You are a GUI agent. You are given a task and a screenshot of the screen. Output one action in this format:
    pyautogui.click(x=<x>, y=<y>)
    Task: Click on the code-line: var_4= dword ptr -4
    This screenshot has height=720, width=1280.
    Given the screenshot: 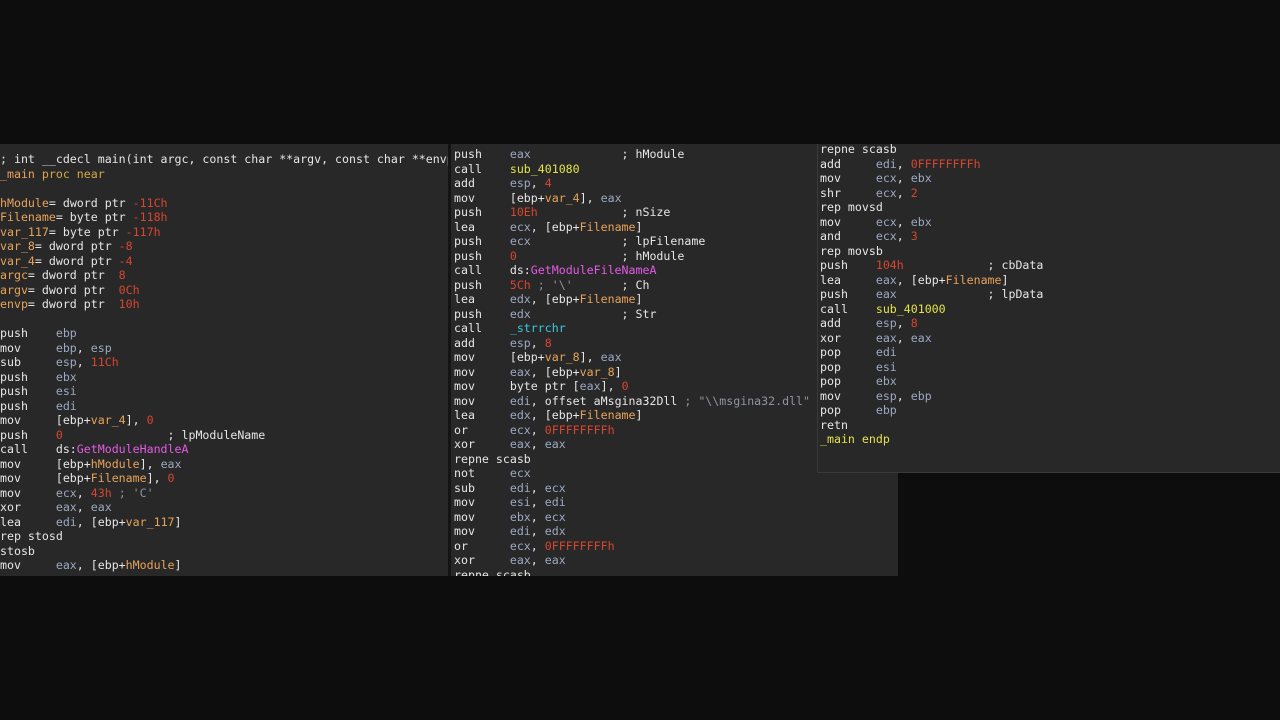 What is the action you would take?
    pyautogui.click(x=224, y=261)
    